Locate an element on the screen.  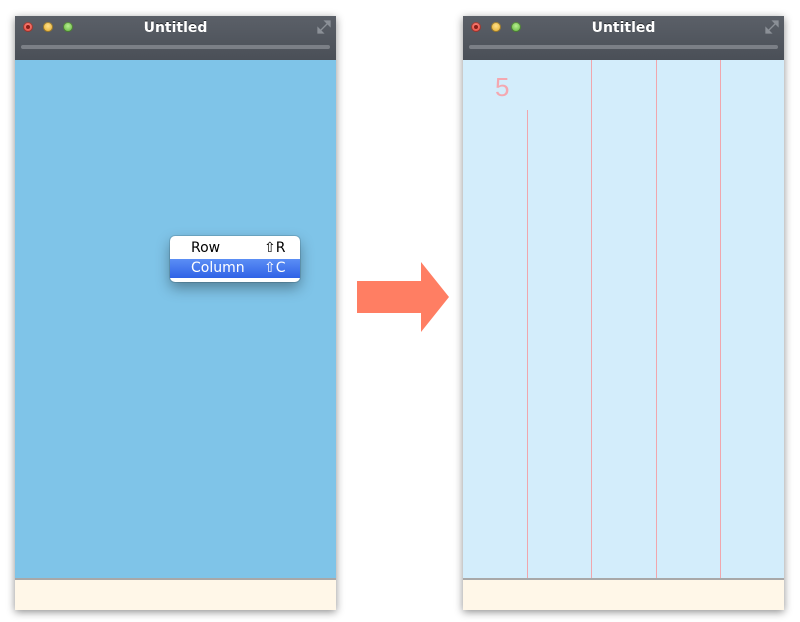
menu-item-label: Column is located at coordinates (218, 268).